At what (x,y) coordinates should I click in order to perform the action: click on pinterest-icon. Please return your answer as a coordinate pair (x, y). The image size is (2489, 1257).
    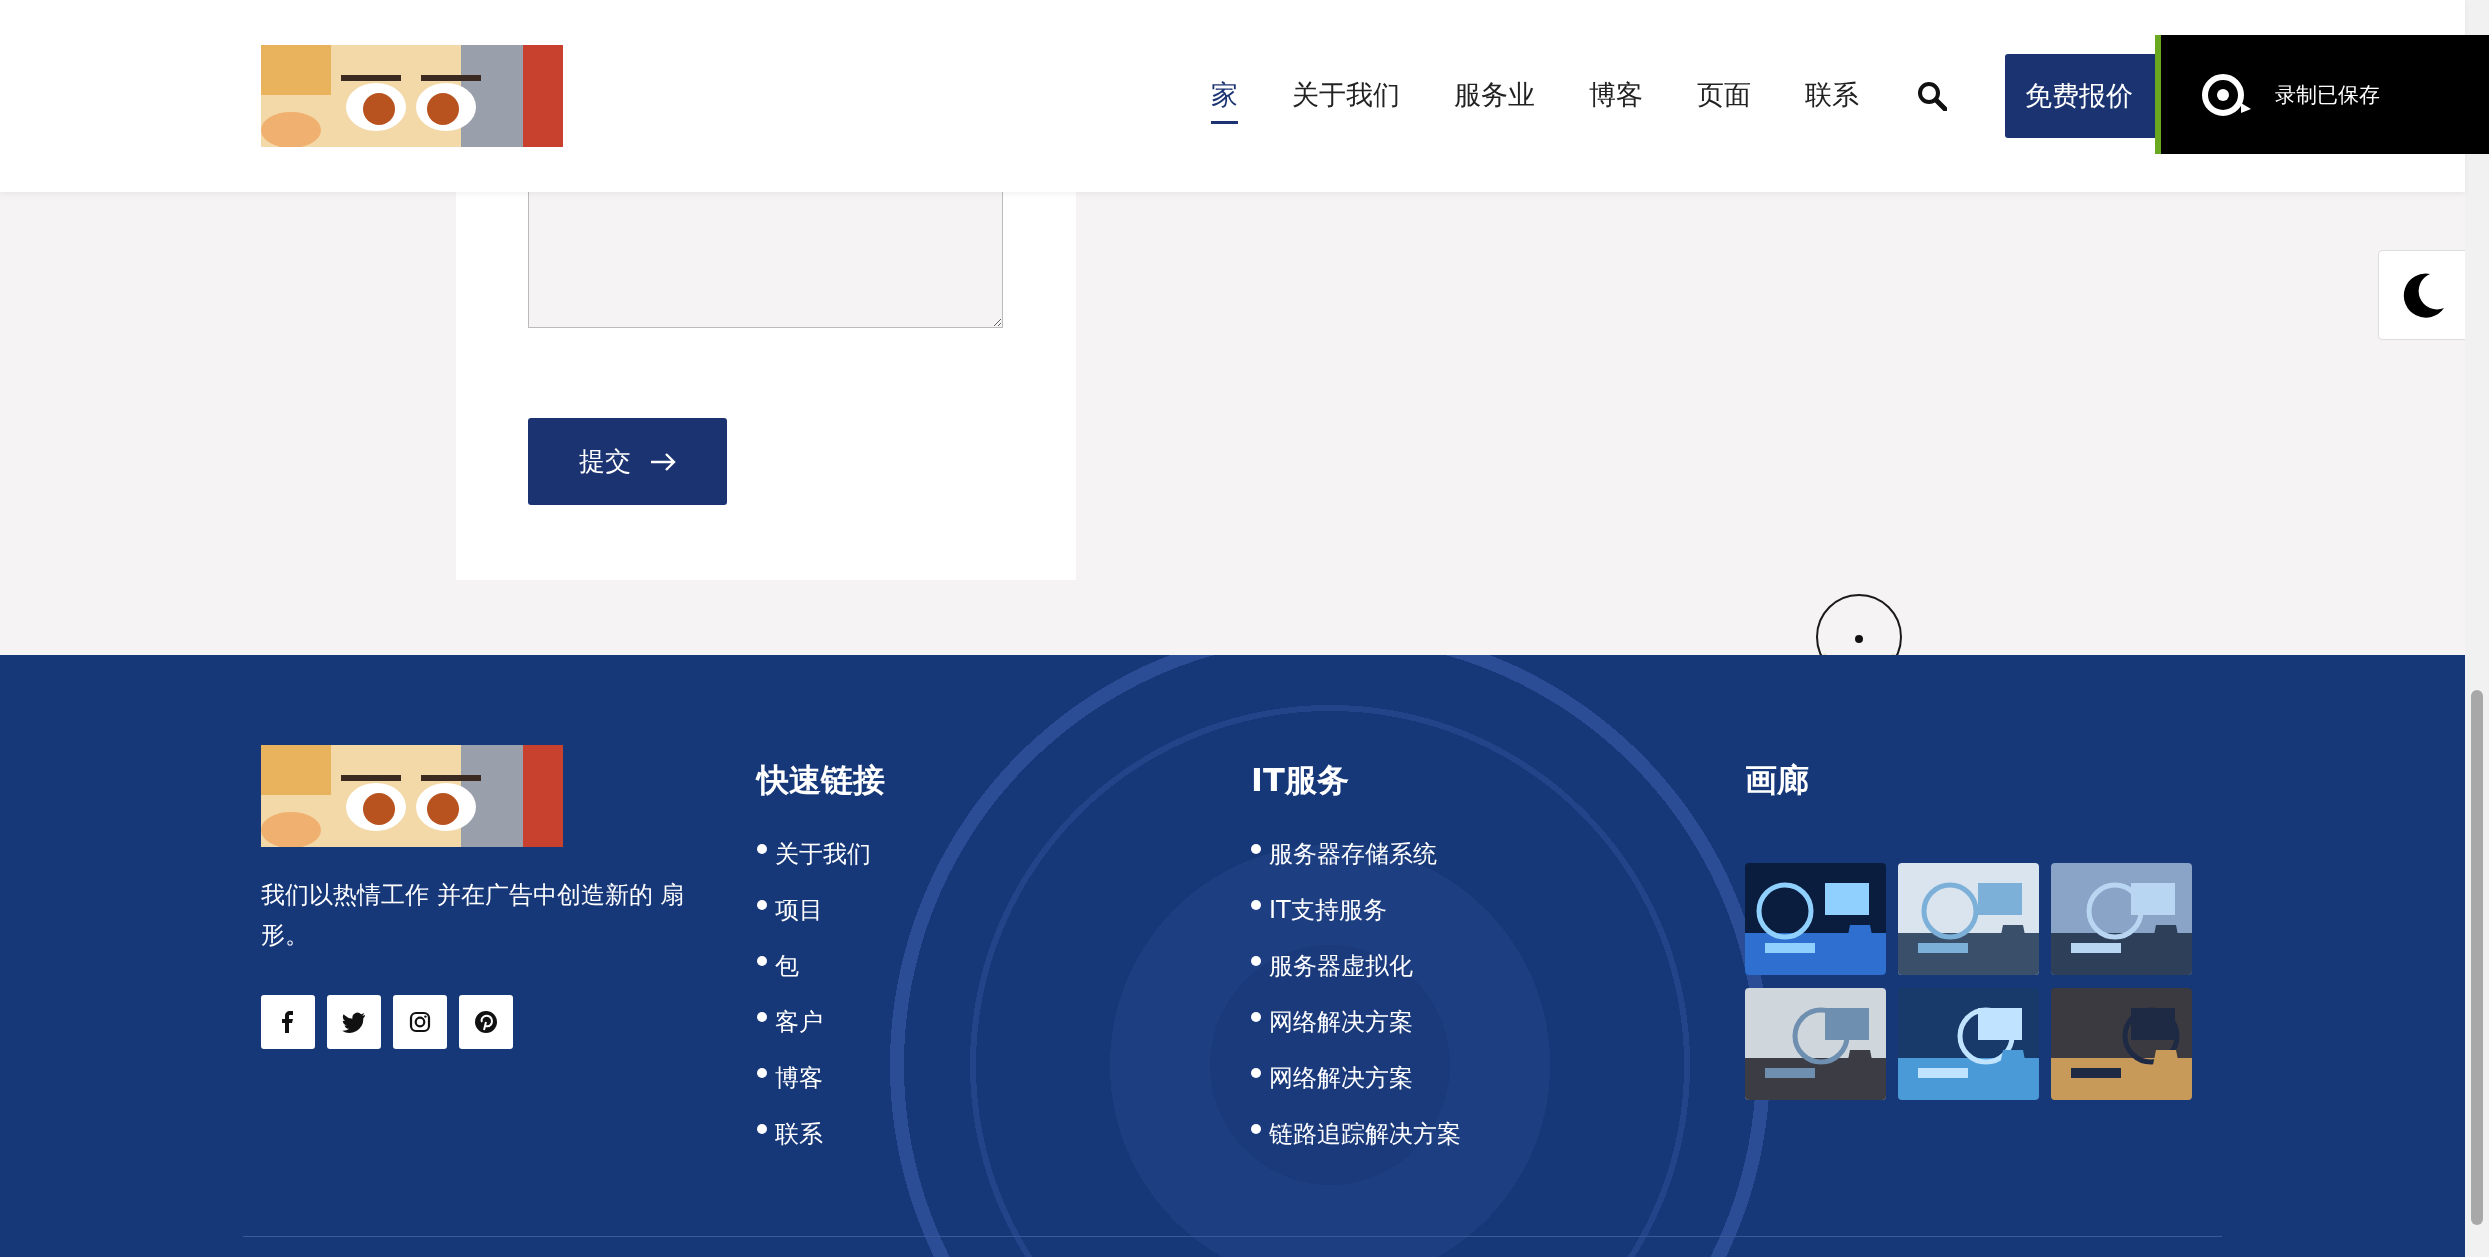
    Looking at the image, I should click on (486, 1022).